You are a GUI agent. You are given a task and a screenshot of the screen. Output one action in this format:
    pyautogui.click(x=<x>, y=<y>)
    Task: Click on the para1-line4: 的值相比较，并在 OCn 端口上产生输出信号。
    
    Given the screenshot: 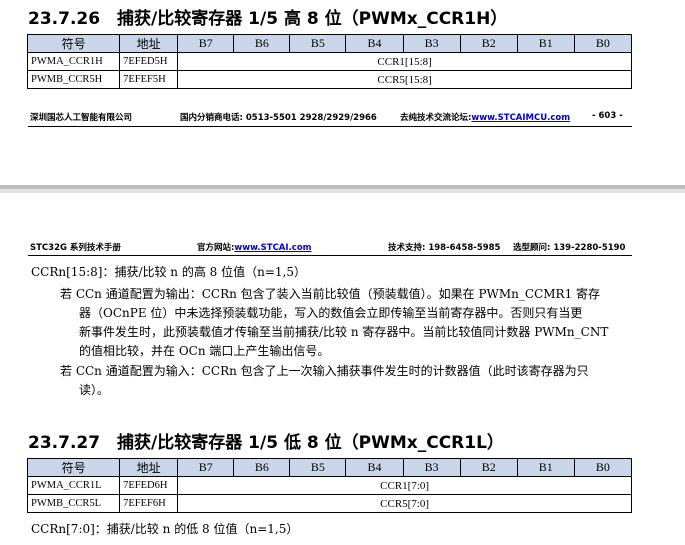 What is the action you would take?
    pyautogui.click(x=204, y=351)
    